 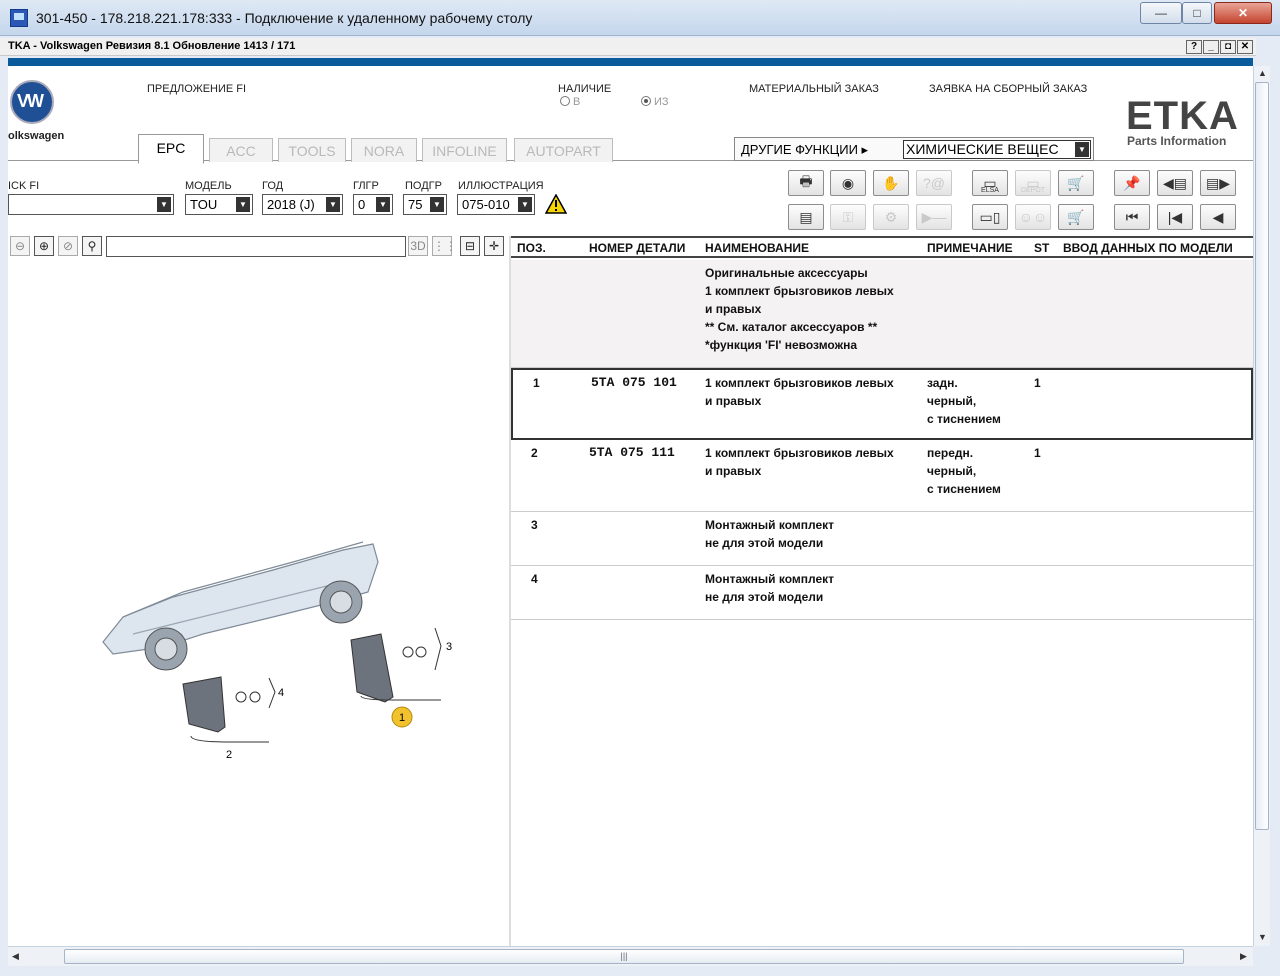 What do you see at coordinates (1245, 47) in the screenshot?
I see `app-close-button: ✕` at bounding box center [1245, 47].